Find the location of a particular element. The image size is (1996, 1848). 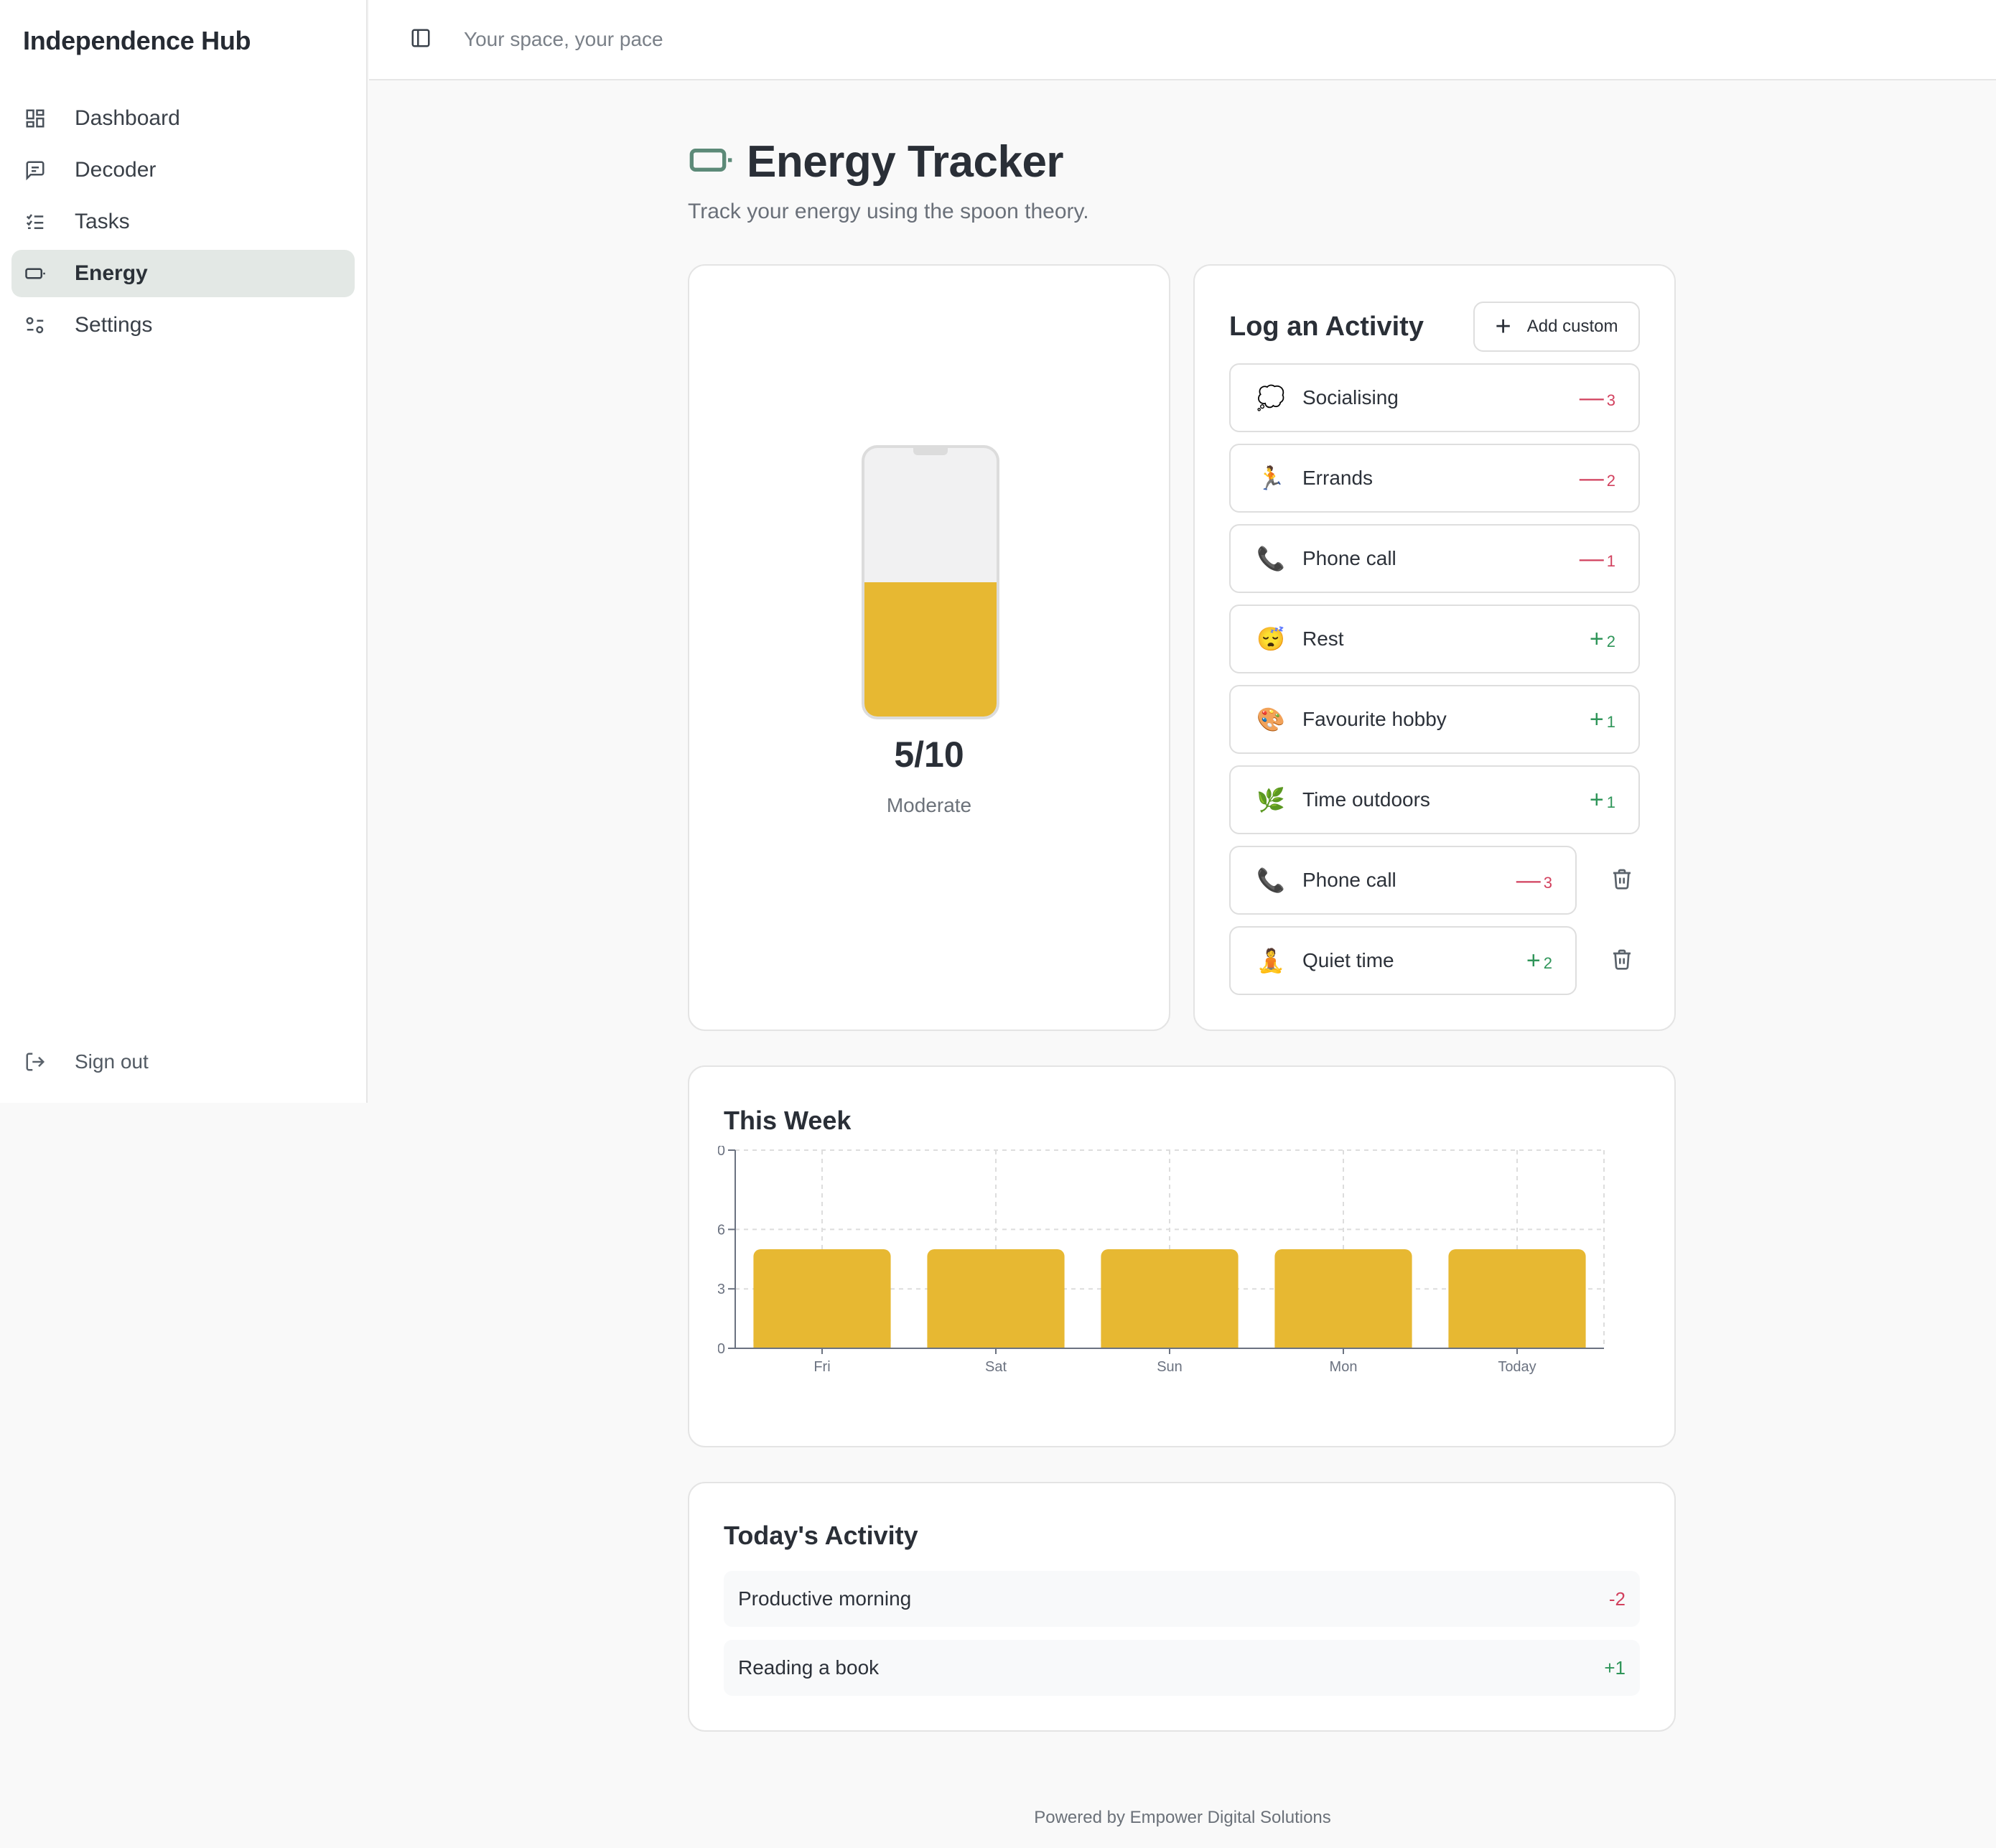

y-tick-label: 10 is located at coordinates (721, 1152).